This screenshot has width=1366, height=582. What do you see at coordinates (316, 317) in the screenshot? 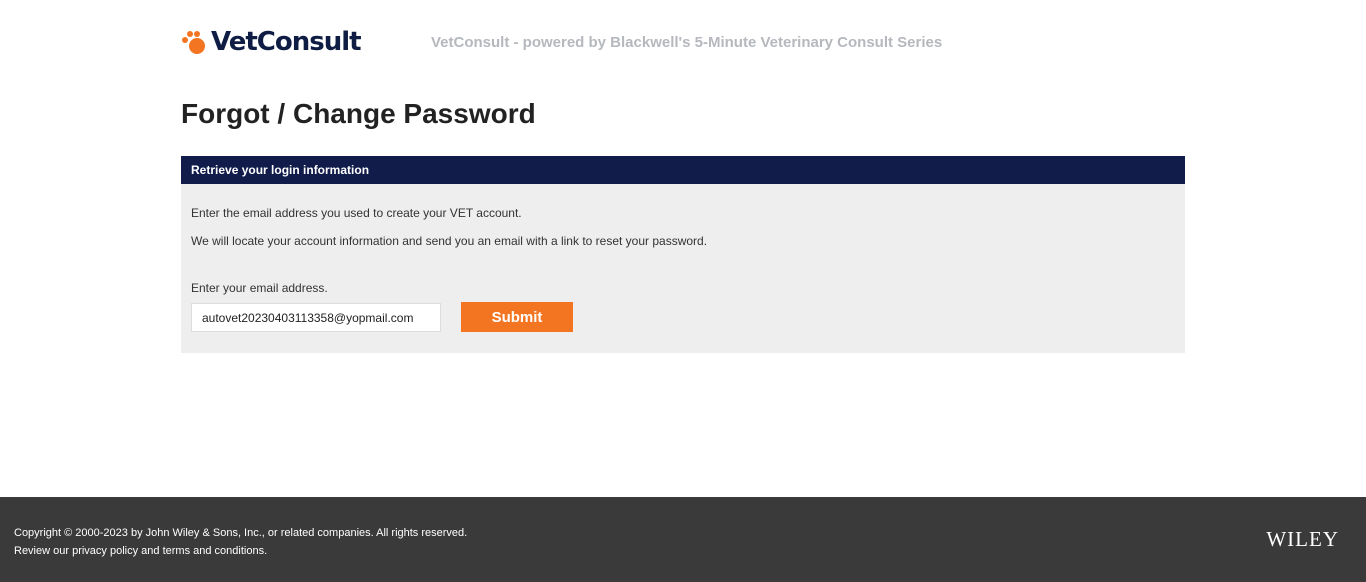
I see `email-field` at bounding box center [316, 317].